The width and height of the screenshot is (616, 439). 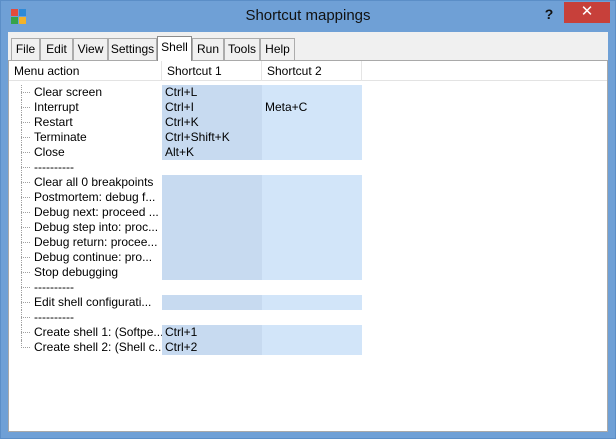 What do you see at coordinates (174, 48) in the screenshot?
I see `tab-shell: Shell` at bounding box center [174, 48].